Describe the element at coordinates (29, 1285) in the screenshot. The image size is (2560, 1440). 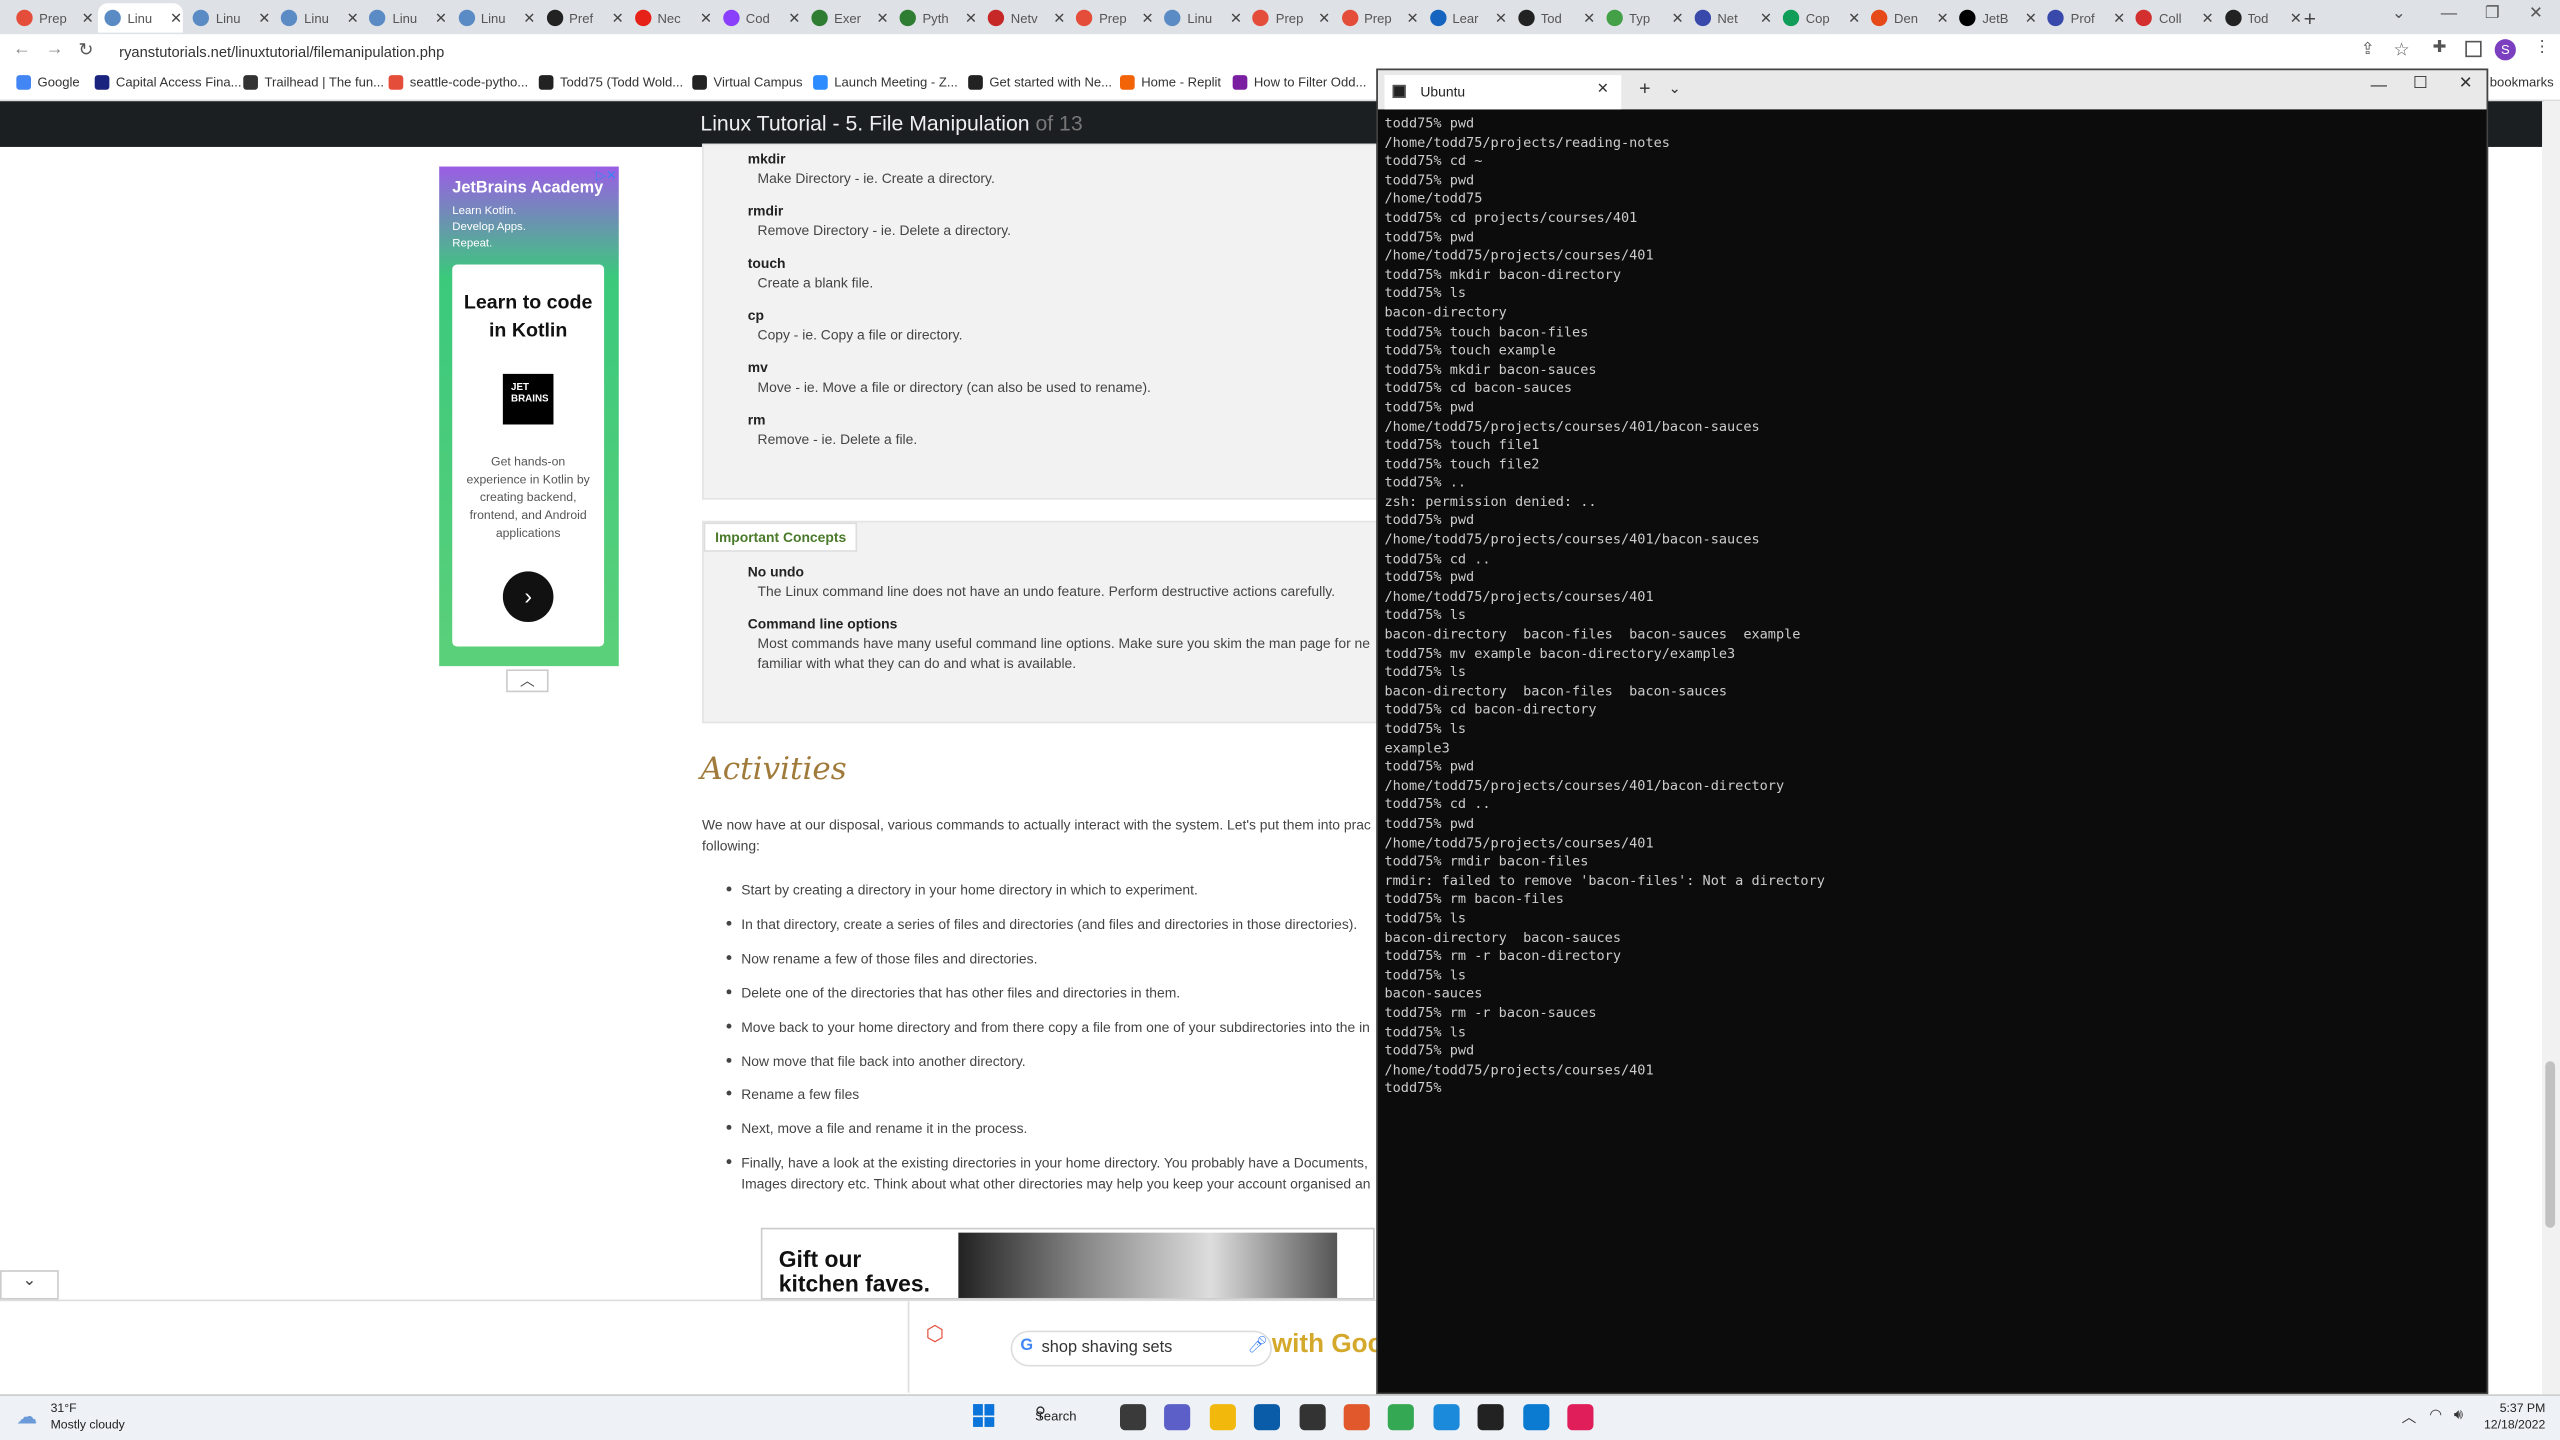
I see `expand-icon: ⌄` at that location.